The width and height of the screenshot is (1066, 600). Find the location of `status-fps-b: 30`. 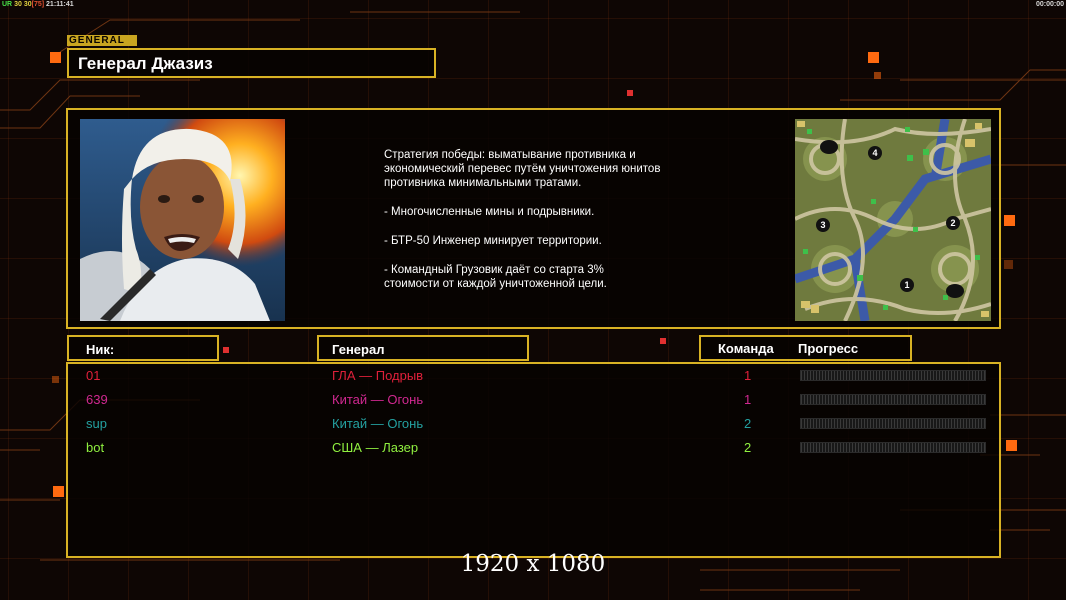

status-fps-b: 30 is located at coordinates (27, 4).